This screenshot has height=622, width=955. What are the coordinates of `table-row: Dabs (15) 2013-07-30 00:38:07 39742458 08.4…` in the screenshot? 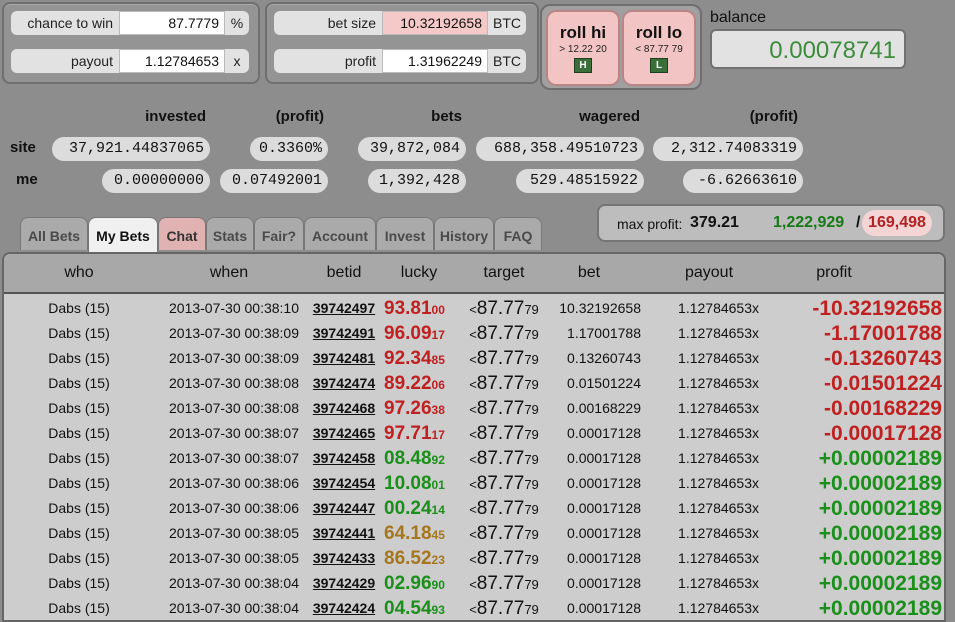 It's located at (474, 458).